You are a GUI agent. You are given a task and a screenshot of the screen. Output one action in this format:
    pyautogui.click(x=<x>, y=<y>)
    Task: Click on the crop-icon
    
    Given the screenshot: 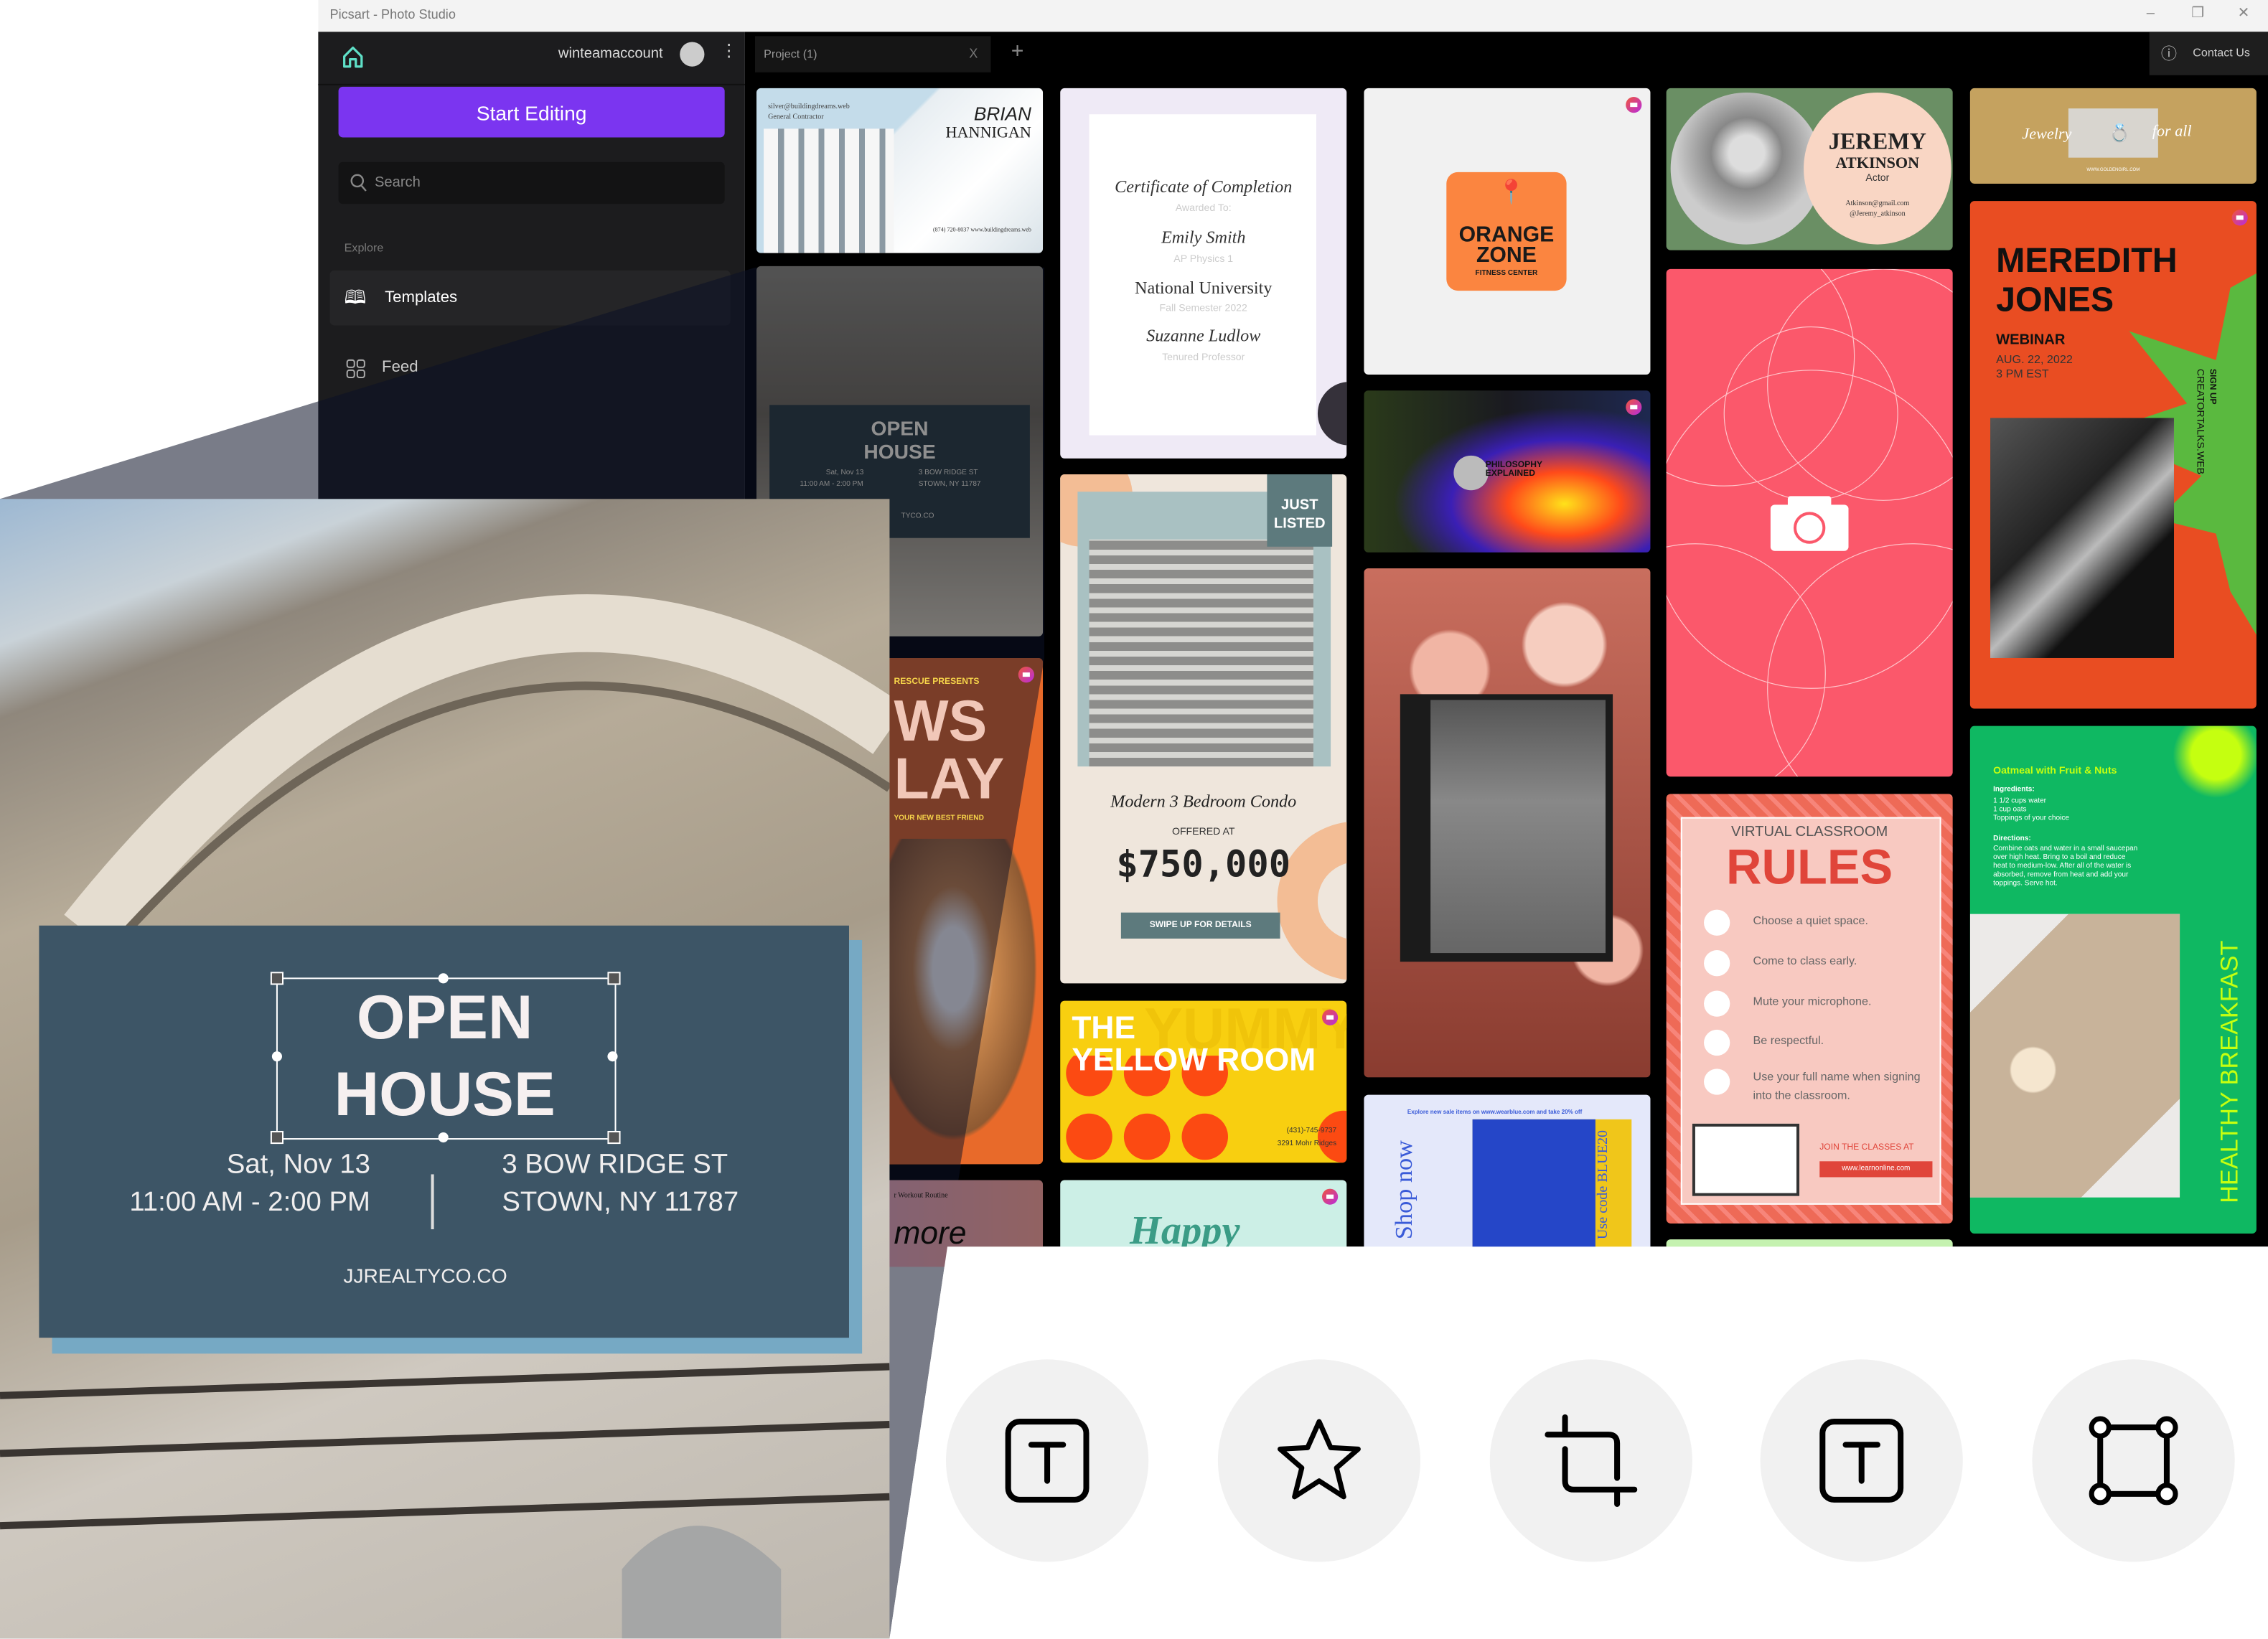 What is the action you would take?
    pyautogui.click(x=1592, y=1460)
    